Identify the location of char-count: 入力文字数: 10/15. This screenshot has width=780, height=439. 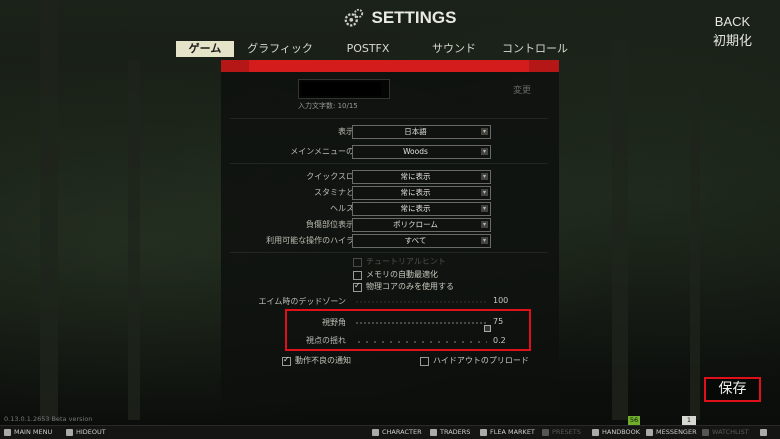
(328, 106).